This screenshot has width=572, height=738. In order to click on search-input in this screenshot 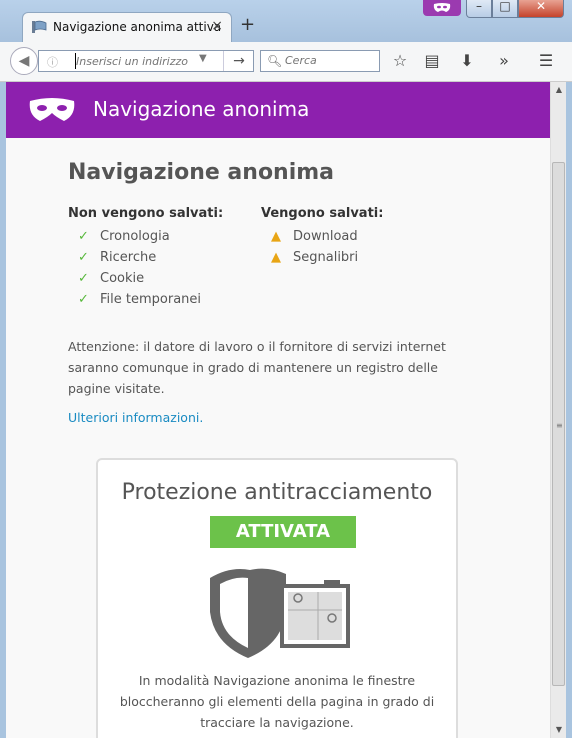, I will do `click(330, 60)`.